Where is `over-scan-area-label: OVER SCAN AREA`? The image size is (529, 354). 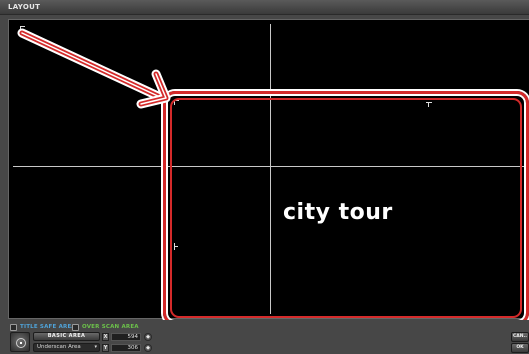 over-scan-area-label: OVER SCAN AREA is located at coordinates (110, 327).